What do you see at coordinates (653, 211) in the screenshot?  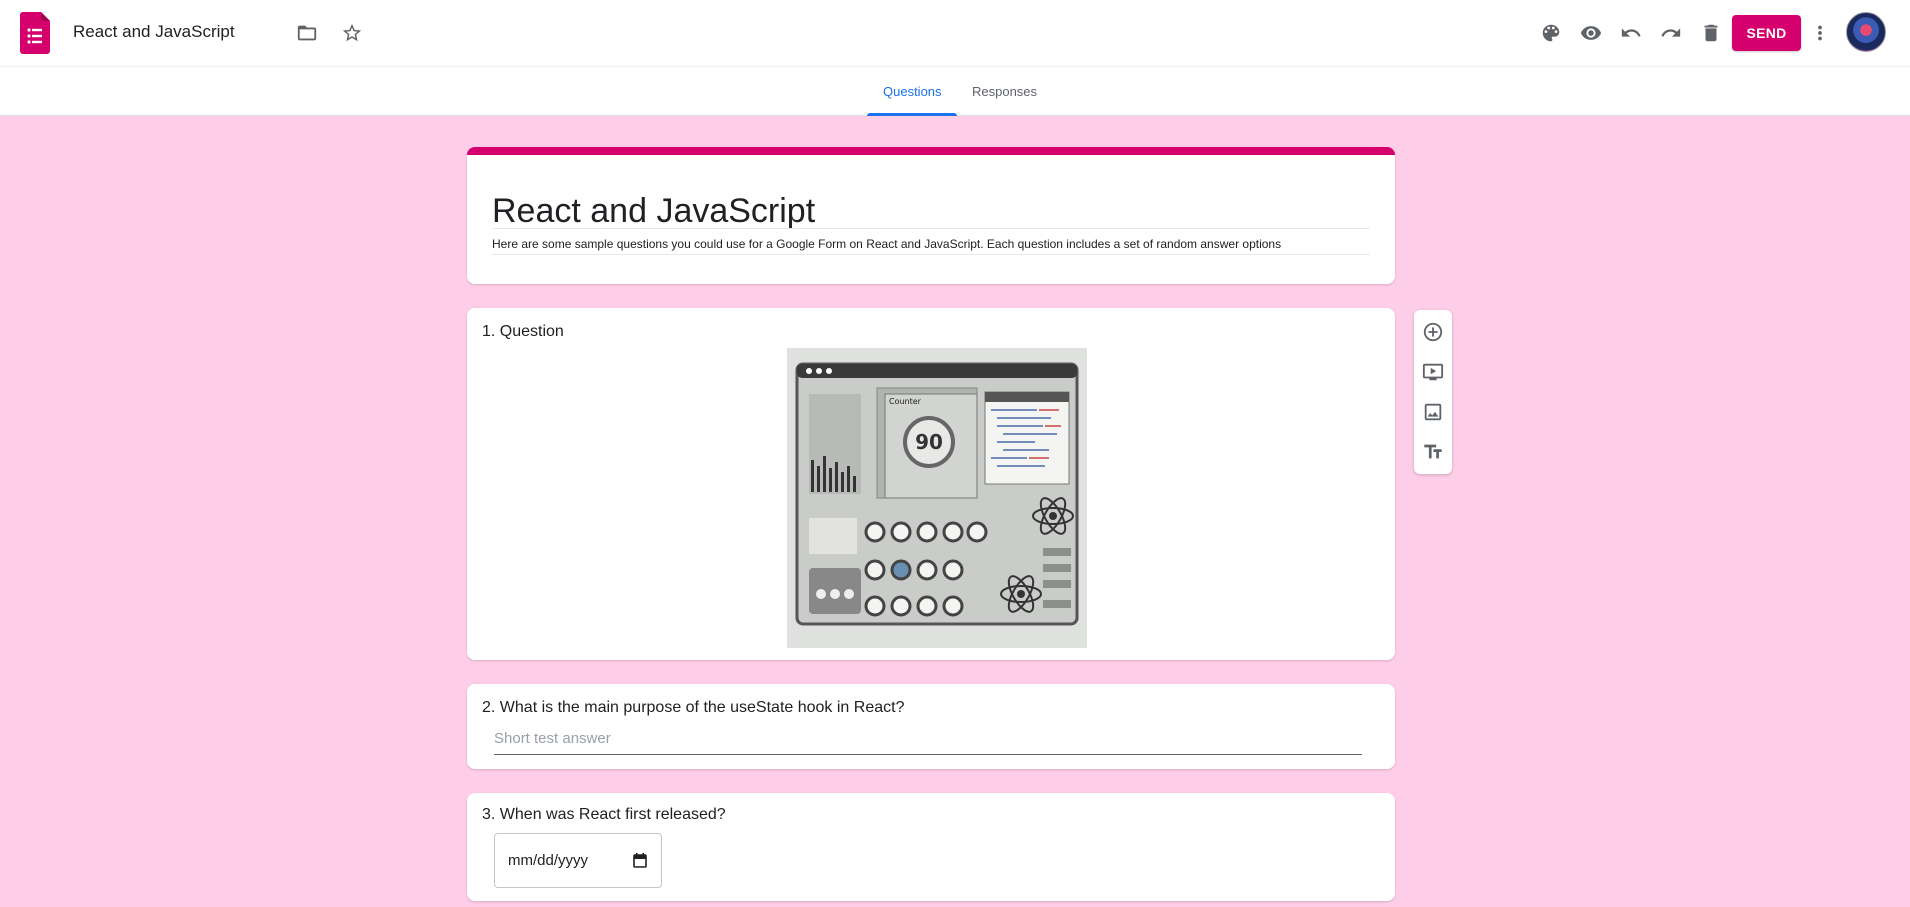 I see `form-title: React and JavaScript` at bounding box center [653, 211].